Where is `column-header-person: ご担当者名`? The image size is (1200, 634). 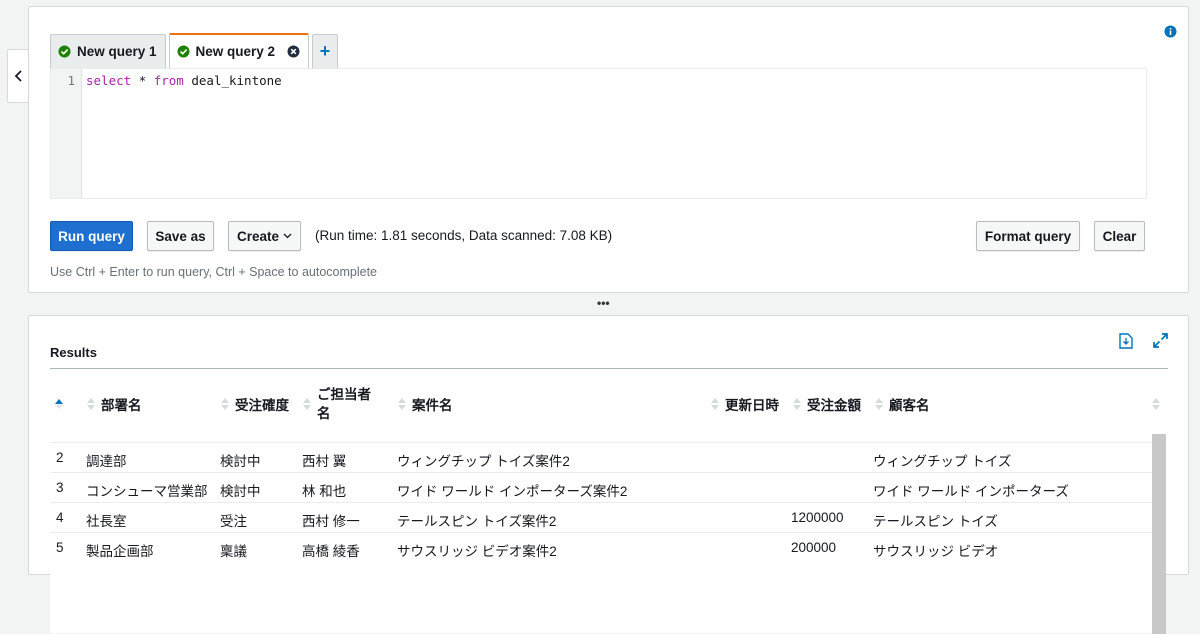 column-header-person: ご担当者名 is located at coordinates (340, 404).